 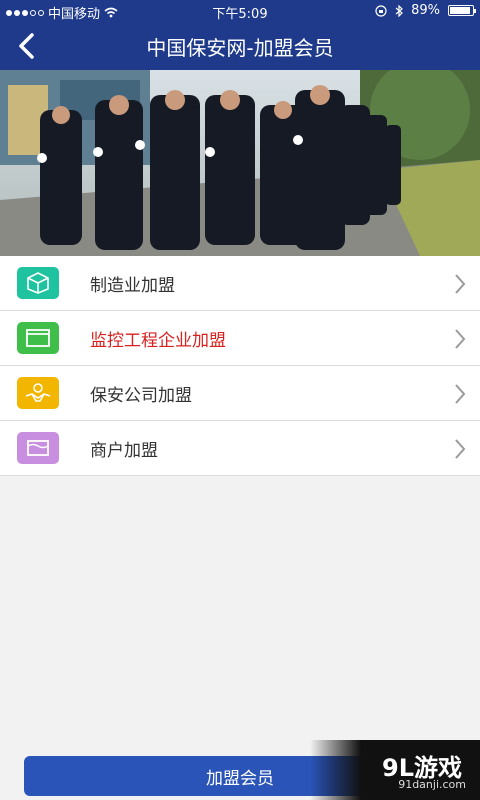 I want to click on monitor-window-icon, so click(x=38, y=338).